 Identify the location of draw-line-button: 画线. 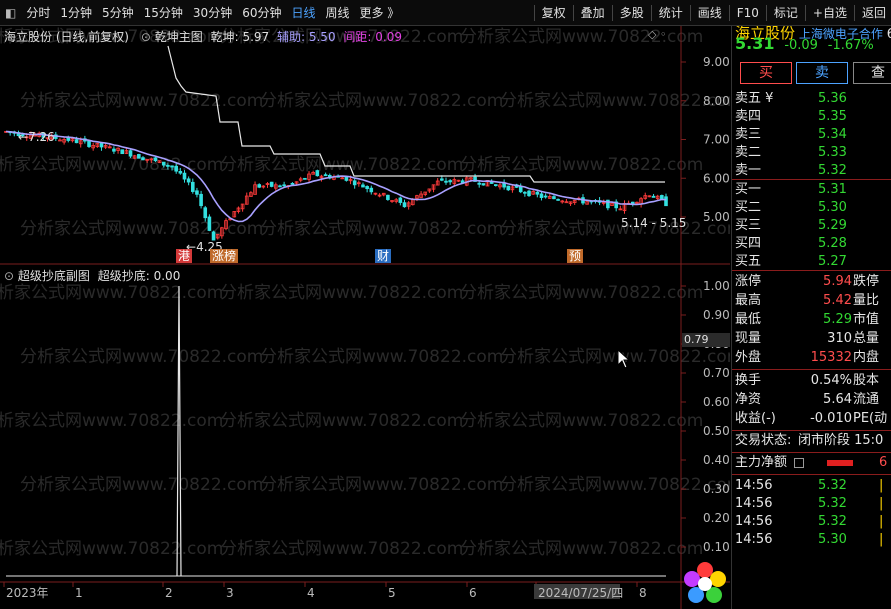
(710, 13).